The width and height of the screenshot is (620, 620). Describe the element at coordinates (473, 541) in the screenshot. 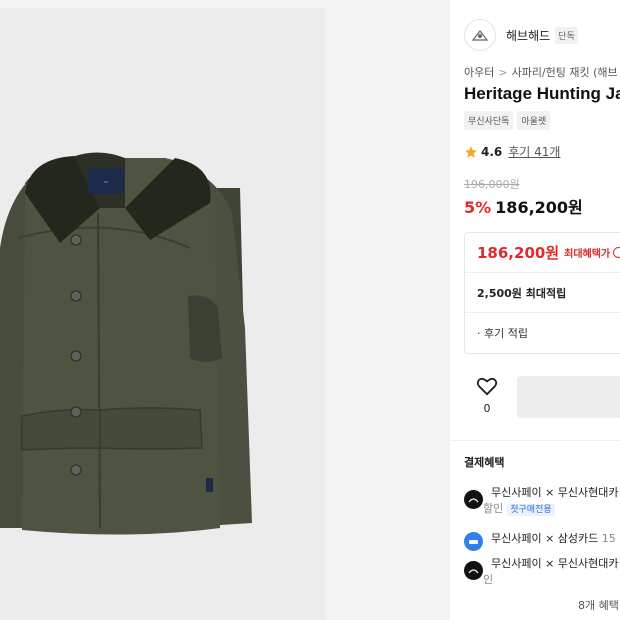

I see `samsung-card-icon` at that location.